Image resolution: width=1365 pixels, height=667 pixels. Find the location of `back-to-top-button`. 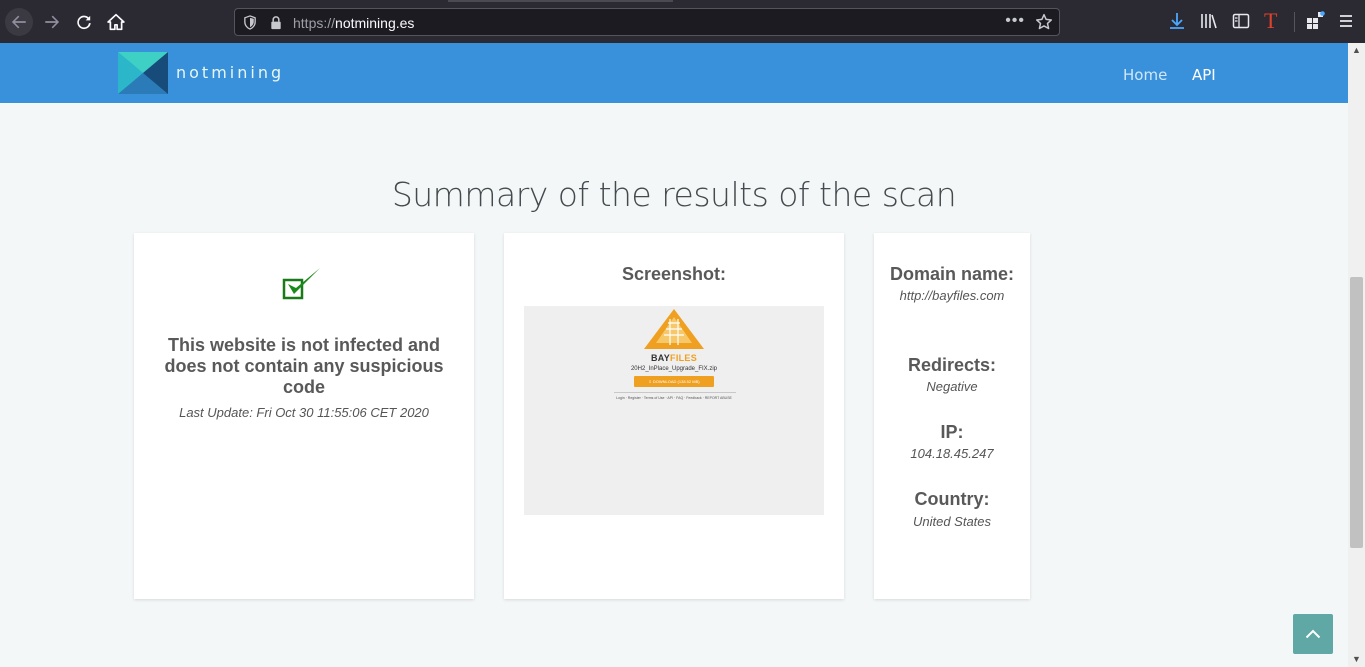

back-to-top-button is located at coordinates (1313, 634).